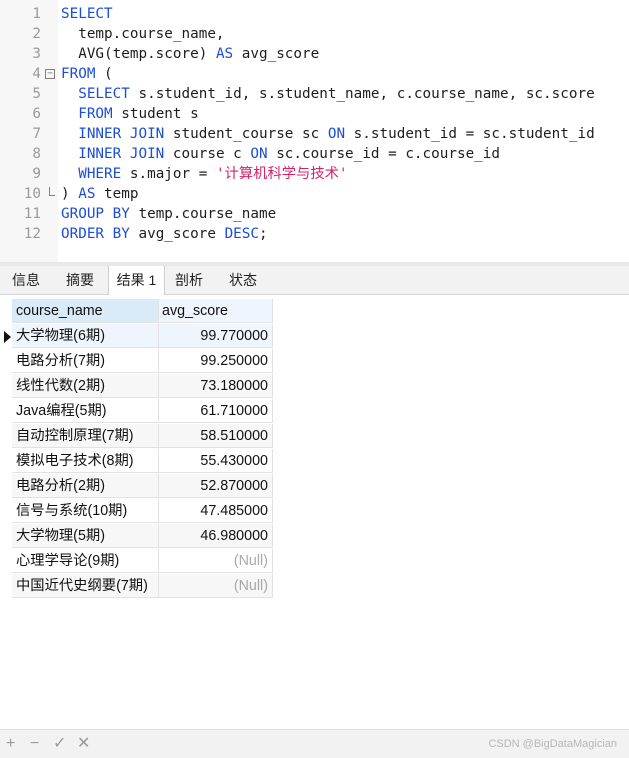 The image size is (629, 758). I want to click on cell-avg-score: 47.485000, so click(216, 511).